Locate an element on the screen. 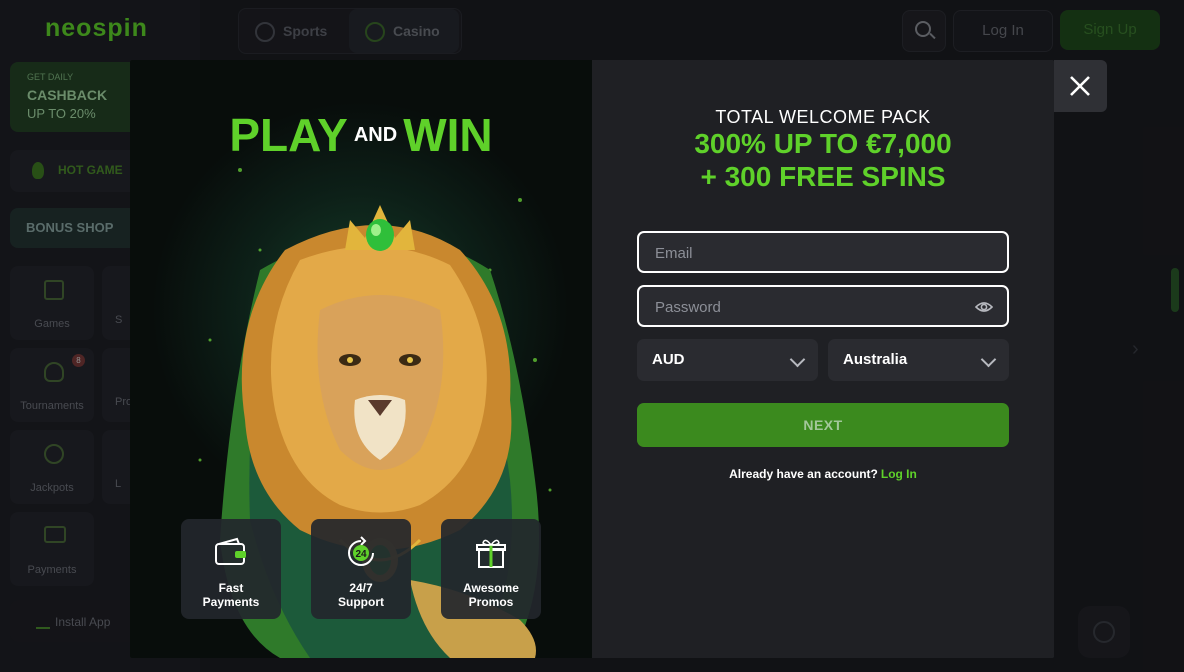 This screenshot has width=1184, height=672. headline-play: PLAY is located at coordinates (288, 135).